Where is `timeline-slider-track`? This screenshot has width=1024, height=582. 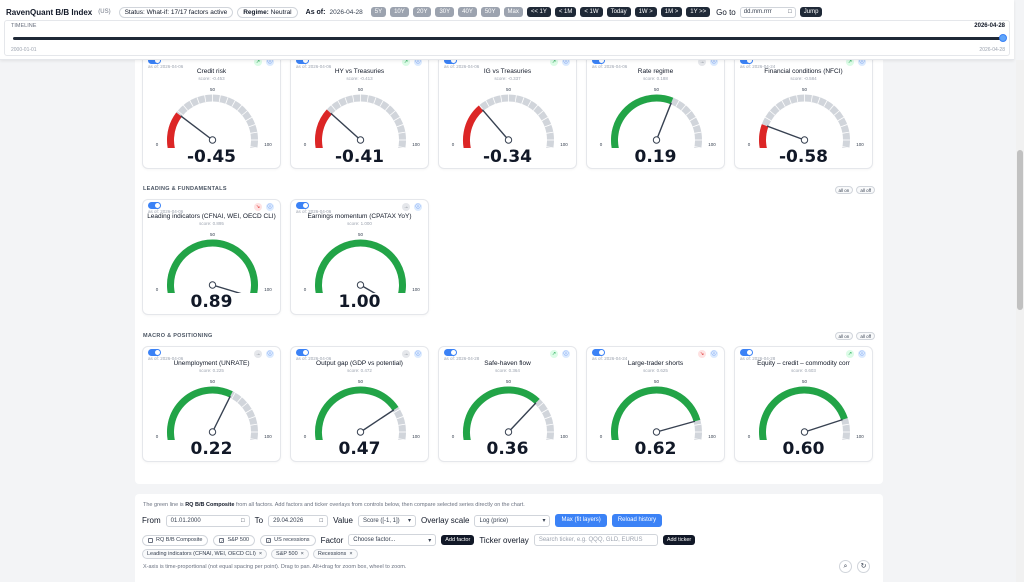 timeline-slider-track is located at coordinates (508, 38).